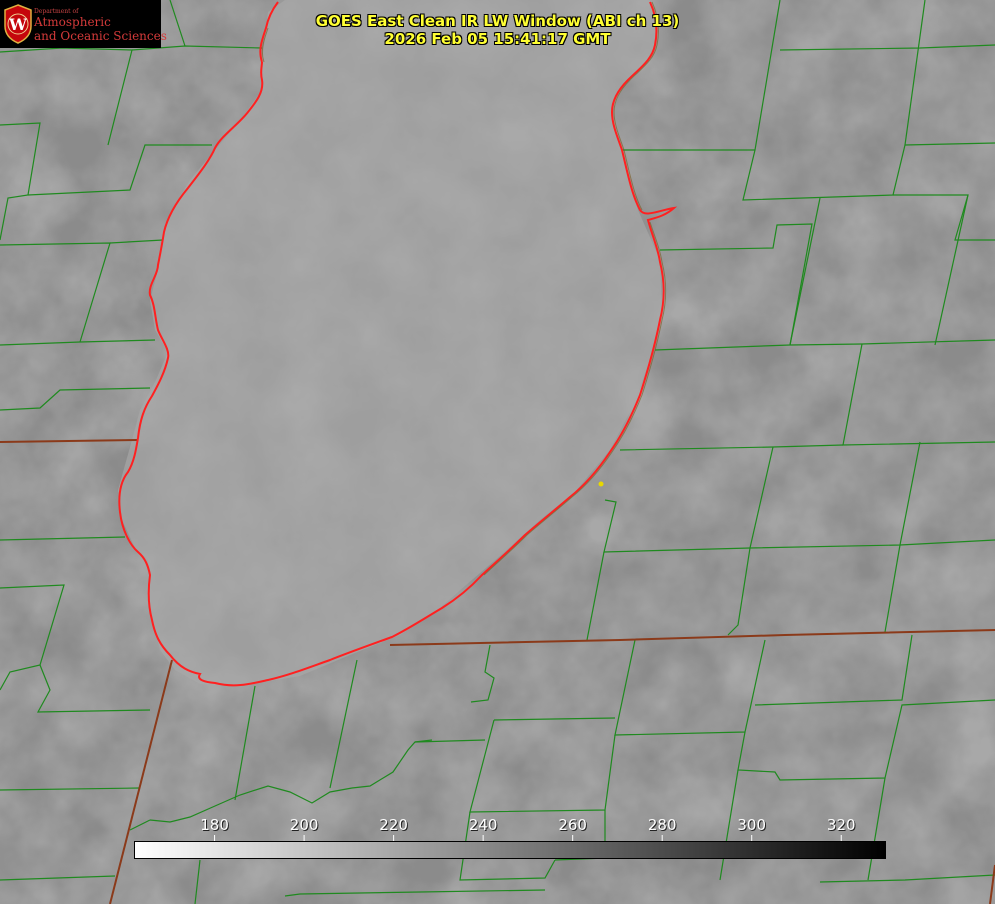 The height and width of the screenshot is (904, 995). Describe the element at coordinates (752, 825) in the screenshot. I see `colorbar-tick-label: 300` at that location.